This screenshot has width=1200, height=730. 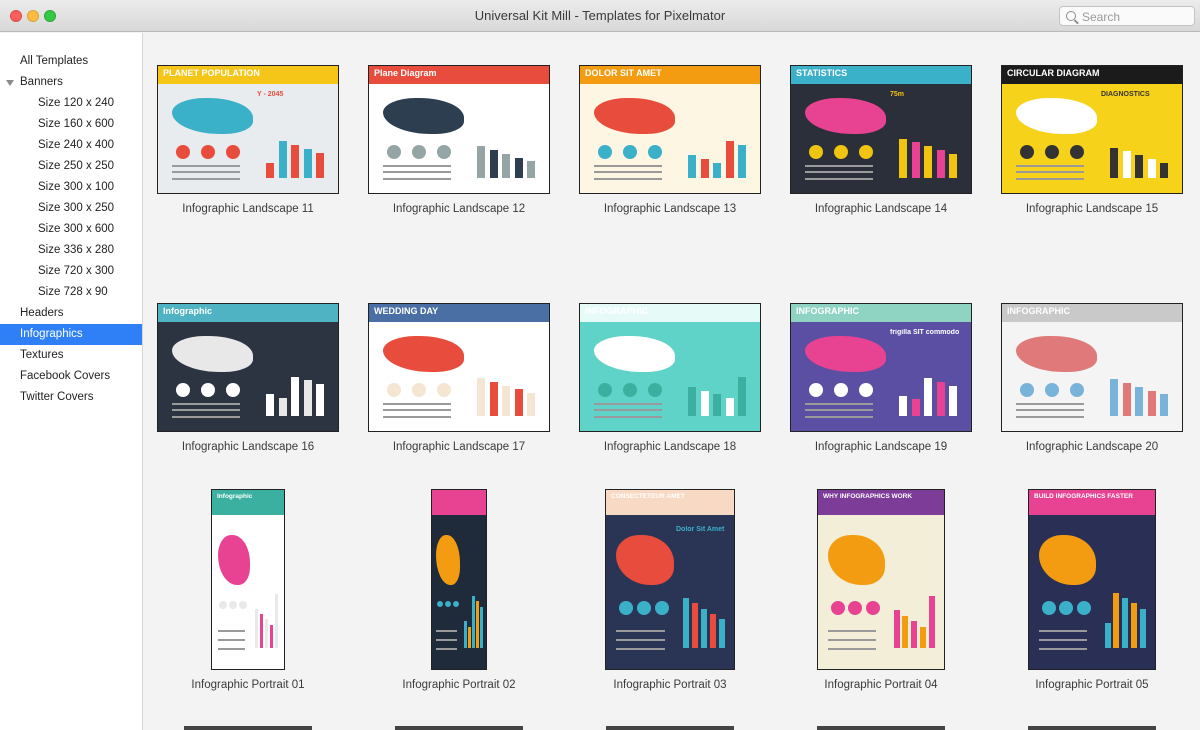 What do you see at coordinates (1127, 16) in the screenshot?
I see `search-input: Search` at bounding box center [1127, 16].